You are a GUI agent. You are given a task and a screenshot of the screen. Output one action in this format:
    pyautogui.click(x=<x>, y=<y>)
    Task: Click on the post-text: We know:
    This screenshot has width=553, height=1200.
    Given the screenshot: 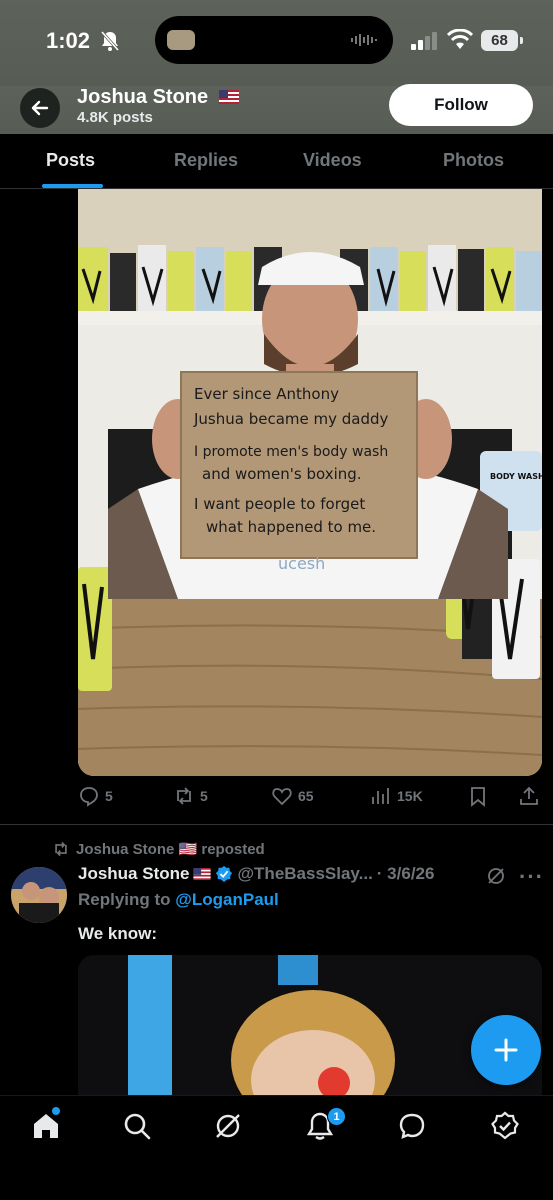 What is the action you would take?
    pyautogui.click(x=118, y=933)
    